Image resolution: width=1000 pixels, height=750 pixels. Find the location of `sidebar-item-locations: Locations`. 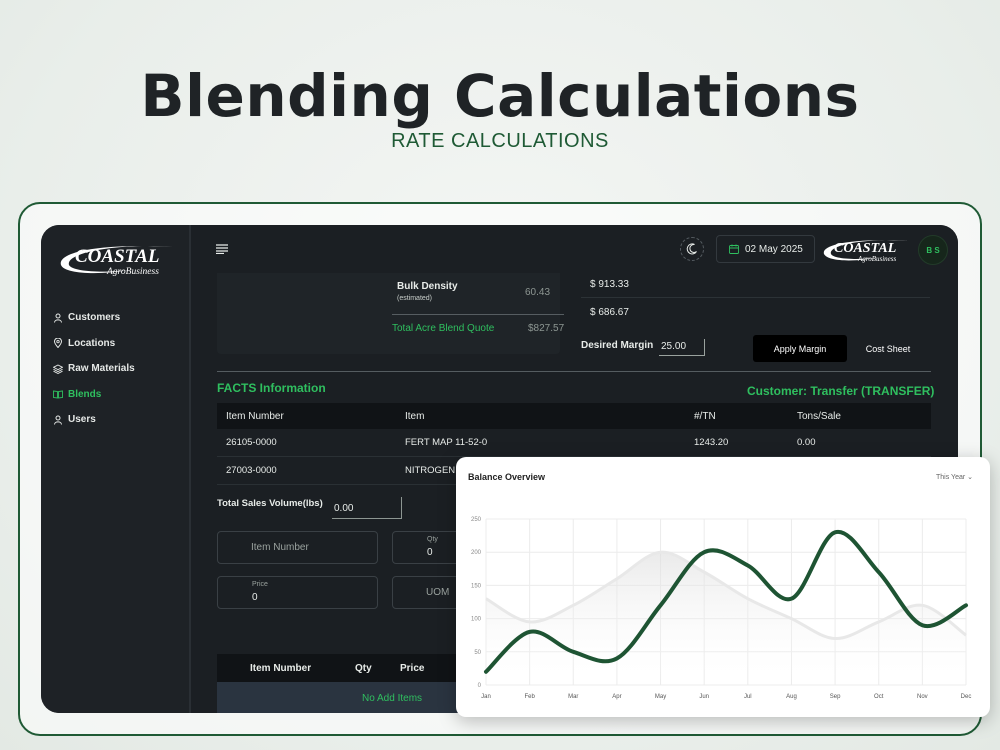

sidebar-item-locations: Locations is located at coordinates (118, 344).